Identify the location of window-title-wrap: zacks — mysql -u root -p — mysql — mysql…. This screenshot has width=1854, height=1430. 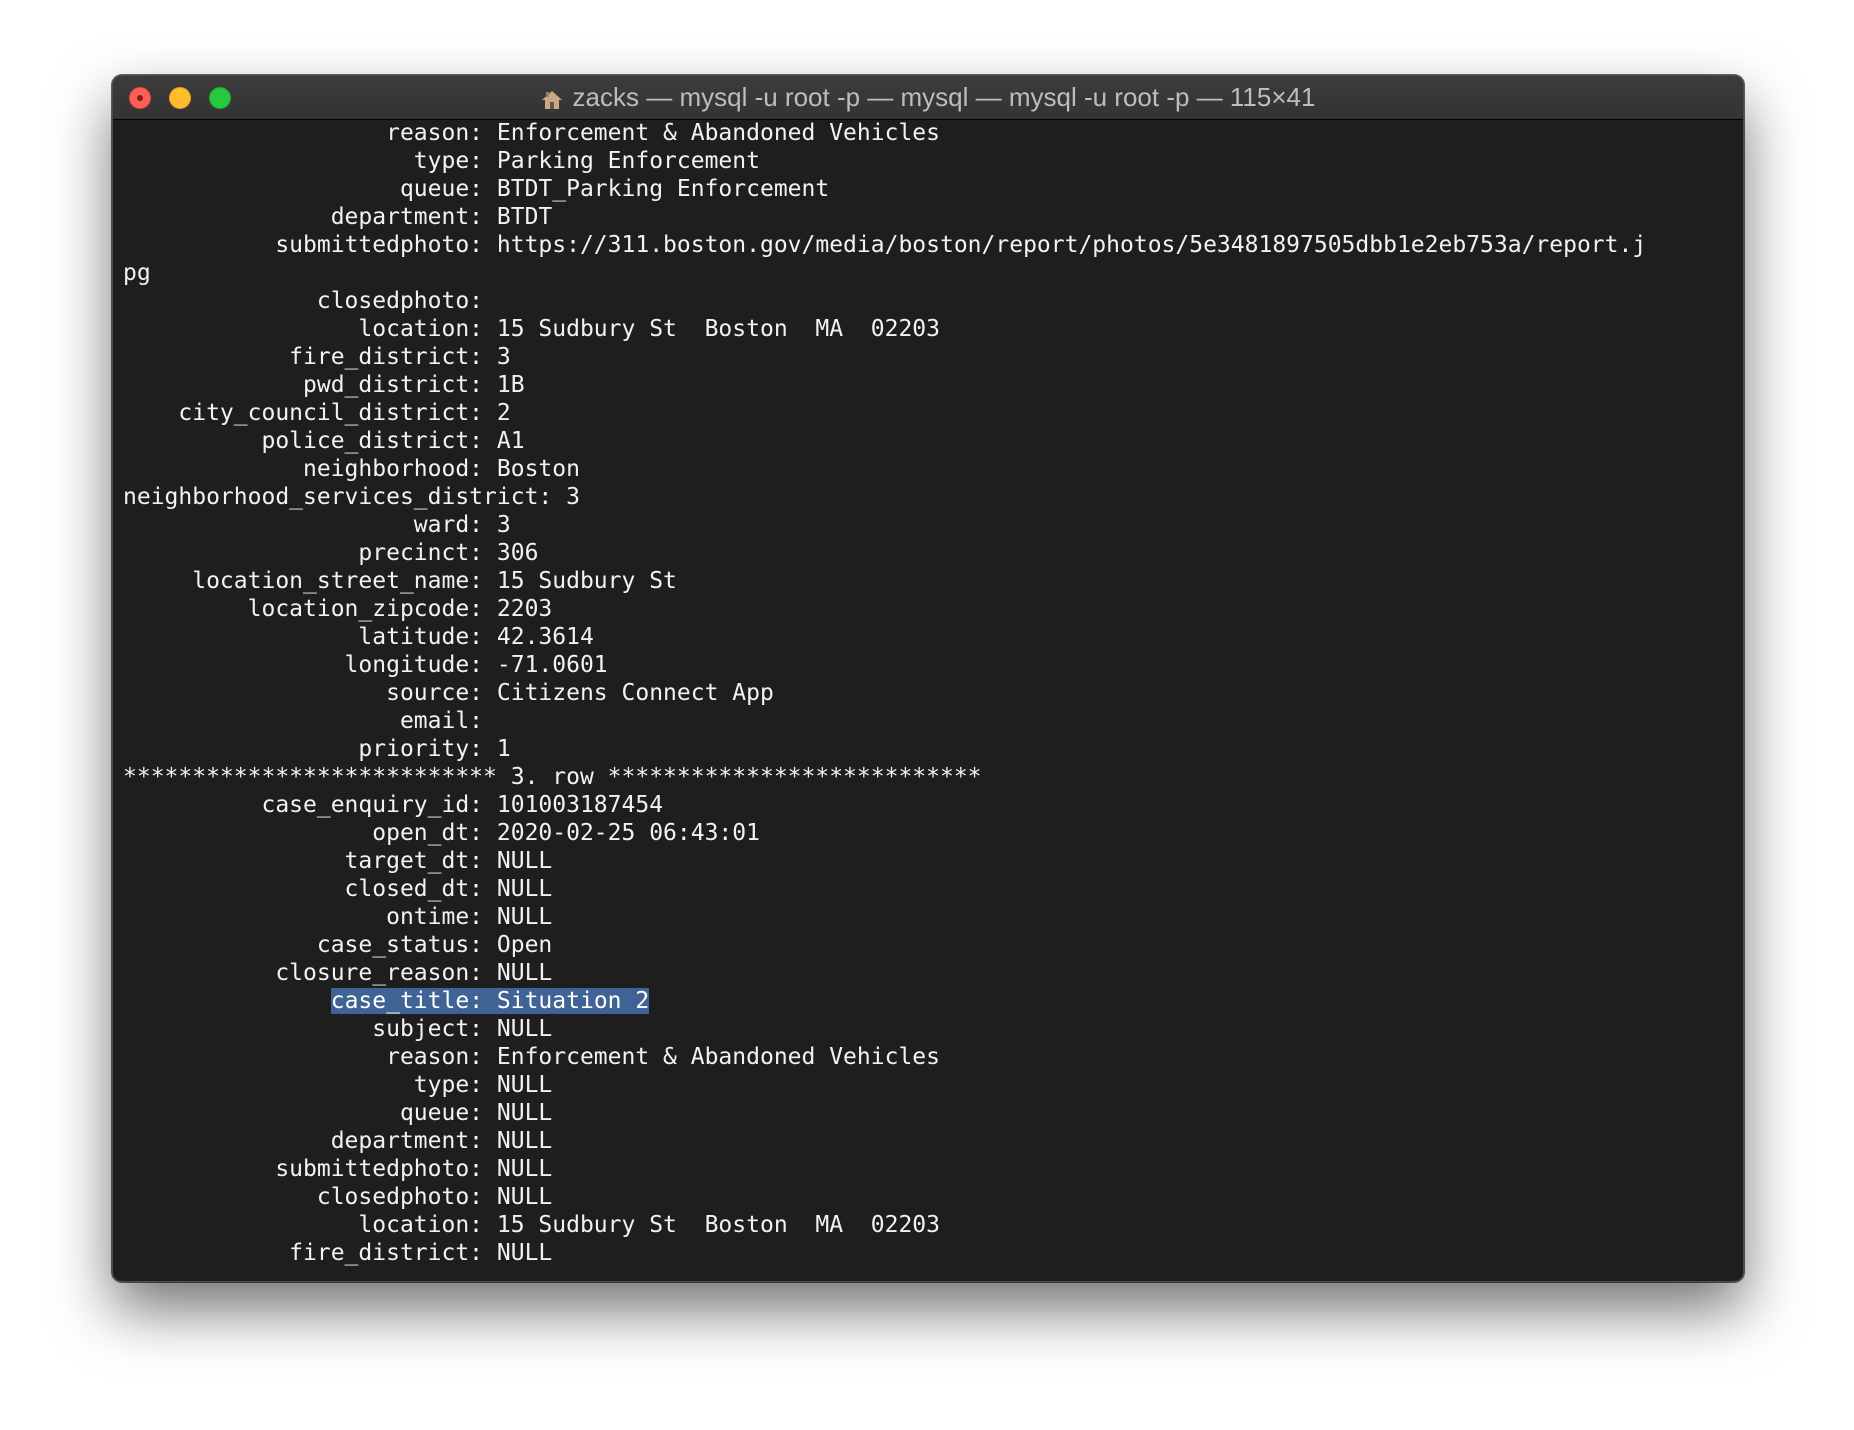
(928, 97).